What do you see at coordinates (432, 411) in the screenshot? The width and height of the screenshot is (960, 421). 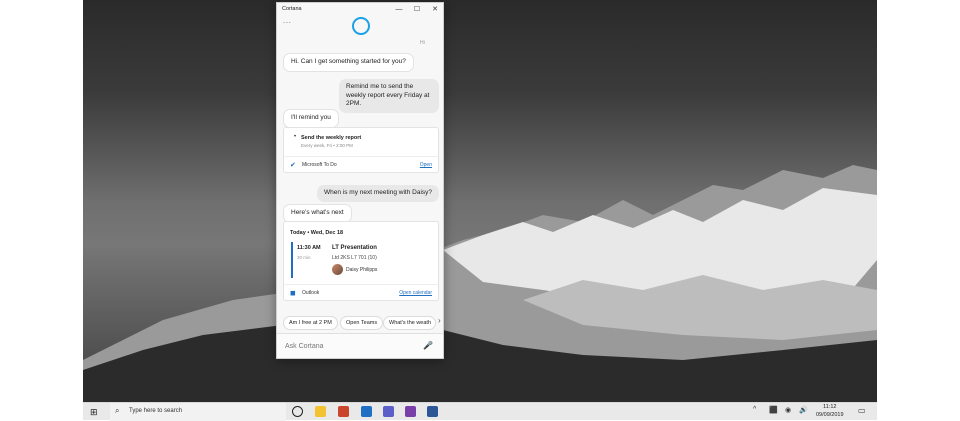 I see `word-icon` at bounding box center [432, 411].